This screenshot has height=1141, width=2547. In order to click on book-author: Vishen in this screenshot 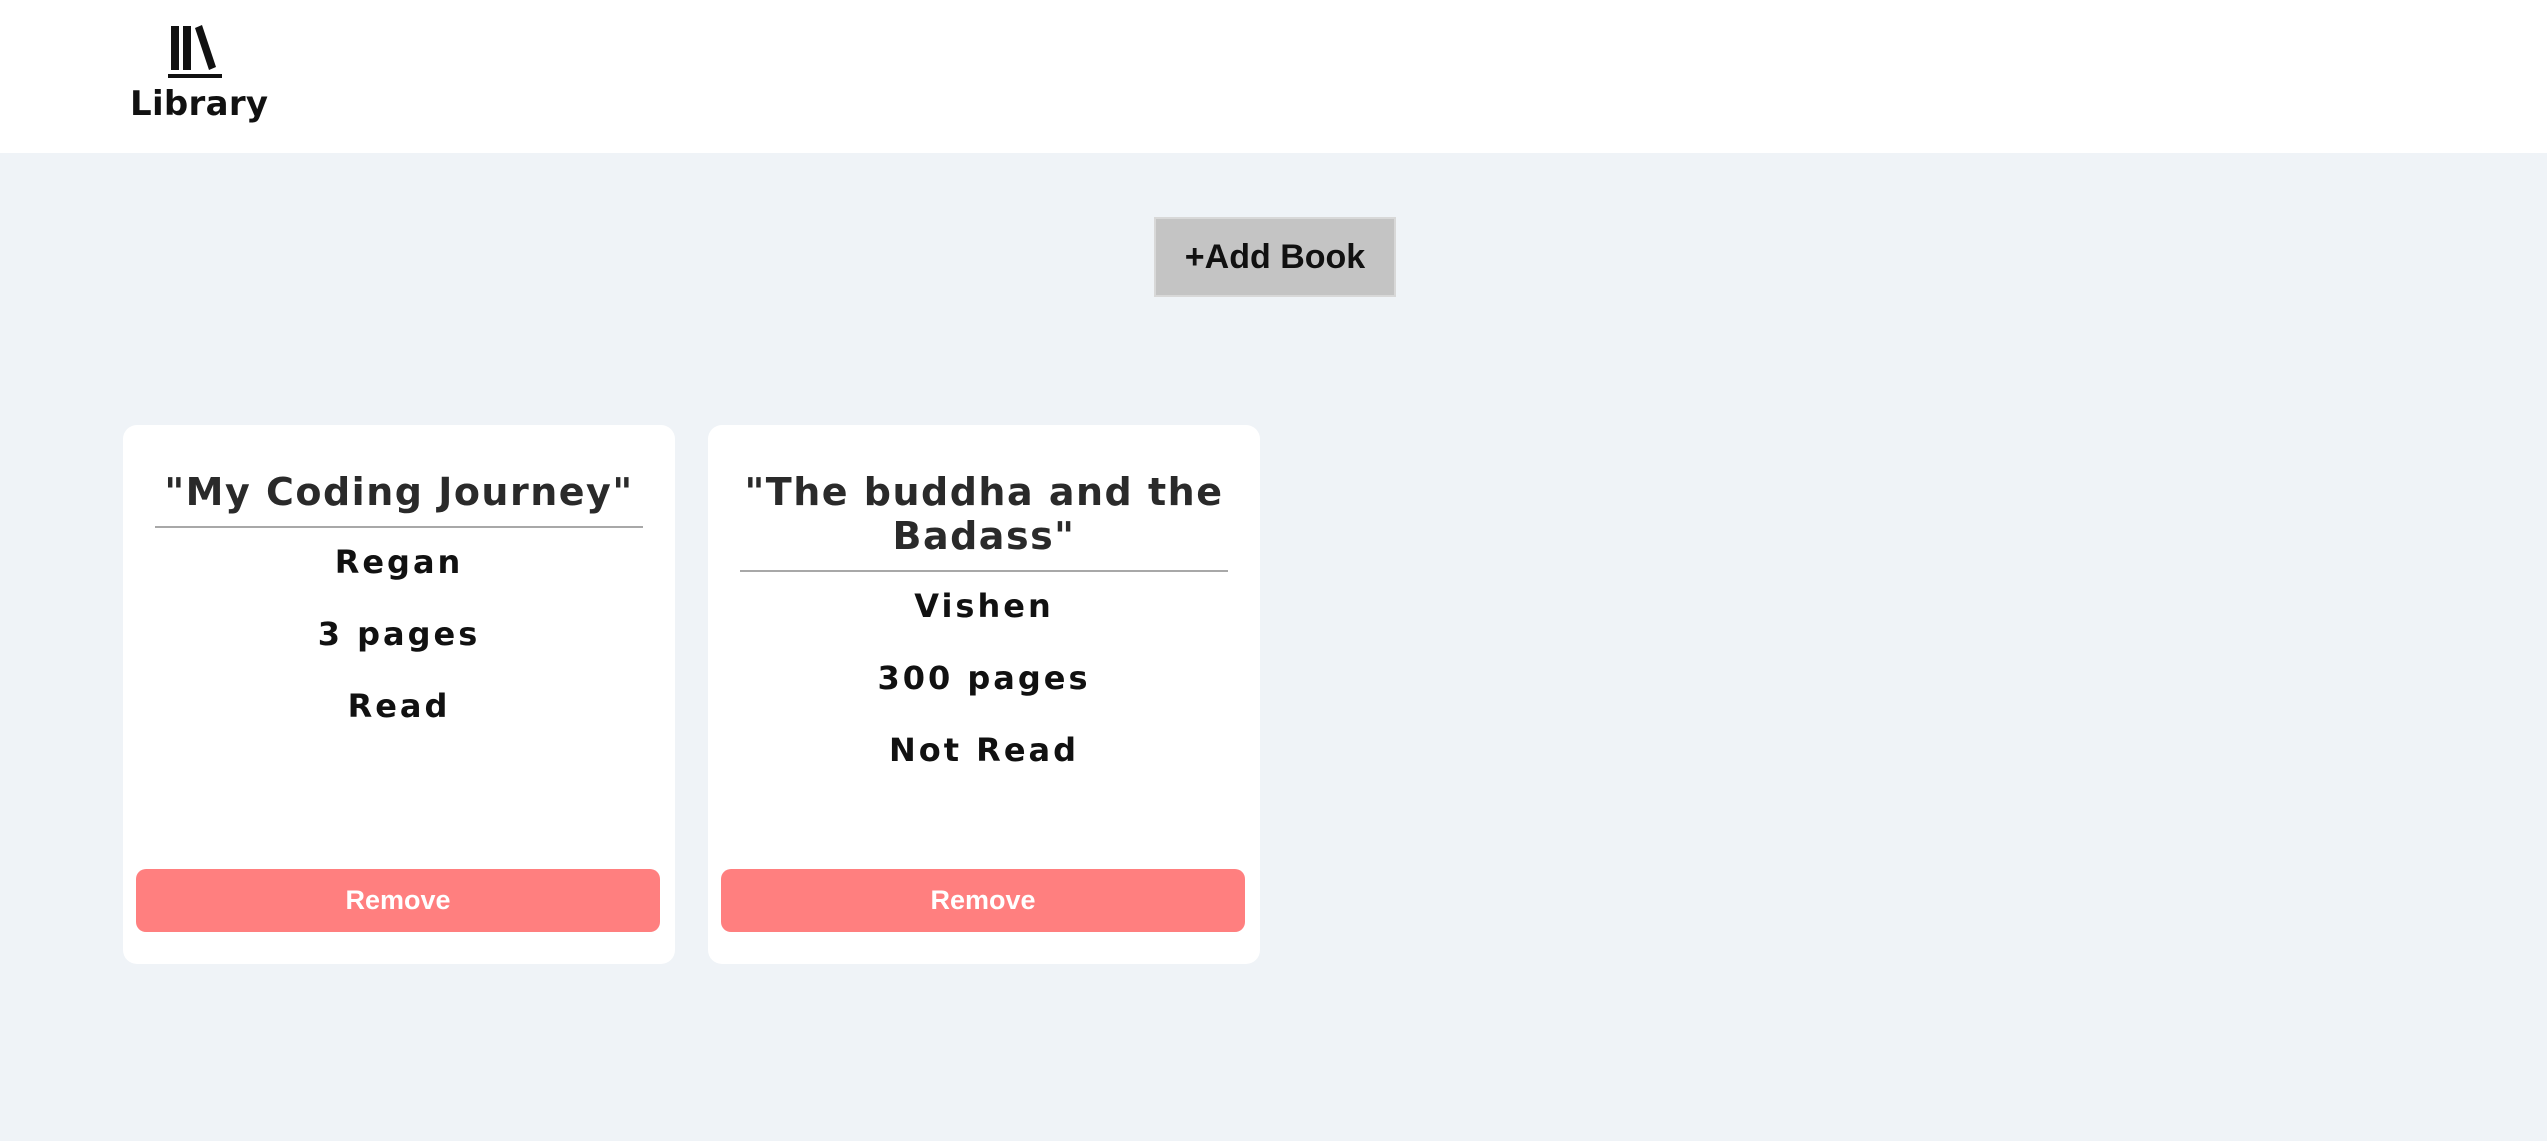, I will do `click(984, 606)`.